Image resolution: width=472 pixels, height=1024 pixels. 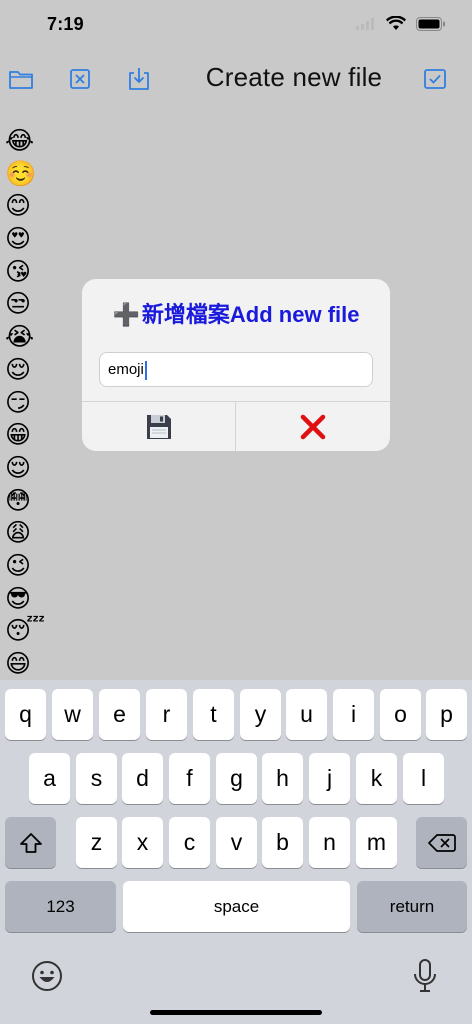 I want to click on list-item: 😩, so click(x=21, y=533).